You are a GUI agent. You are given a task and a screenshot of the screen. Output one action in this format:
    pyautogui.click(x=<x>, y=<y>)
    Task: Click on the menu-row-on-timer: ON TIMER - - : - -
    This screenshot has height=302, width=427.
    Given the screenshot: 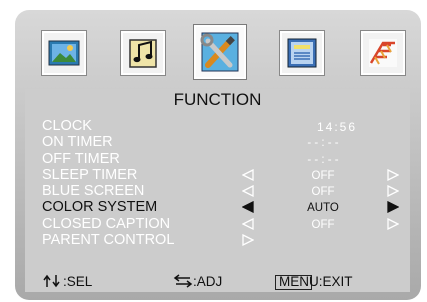 What is the action you would take?
    pyautogui.click(x=224, y=142)
    